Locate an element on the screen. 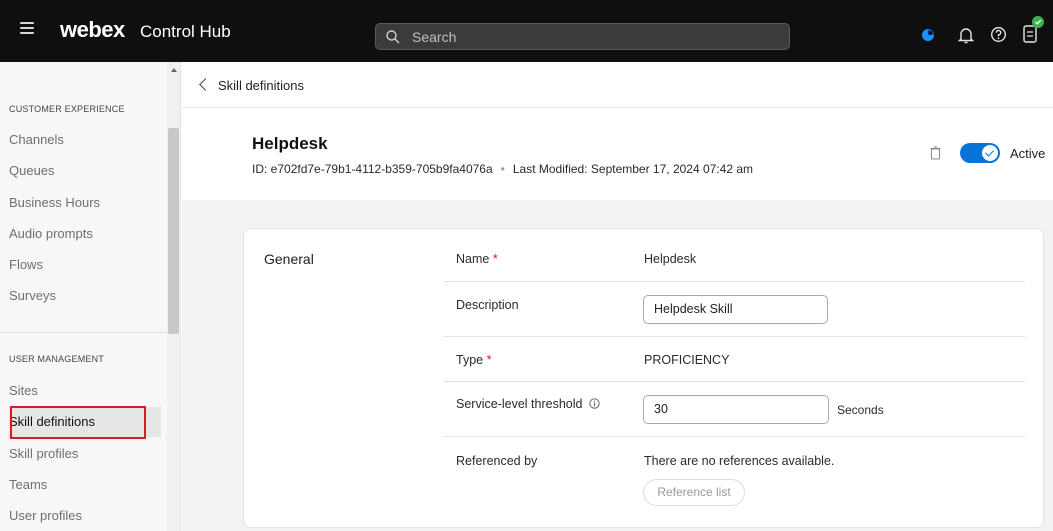  sidebar-item-teams: Teams is located at coordinates (85, 485).